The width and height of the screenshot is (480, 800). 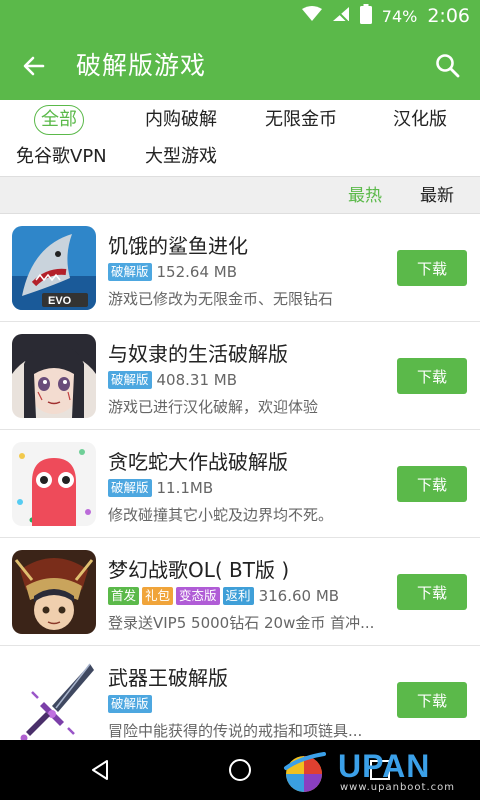 I want to click on upan-logo-icon, so click(x=305, y=772).